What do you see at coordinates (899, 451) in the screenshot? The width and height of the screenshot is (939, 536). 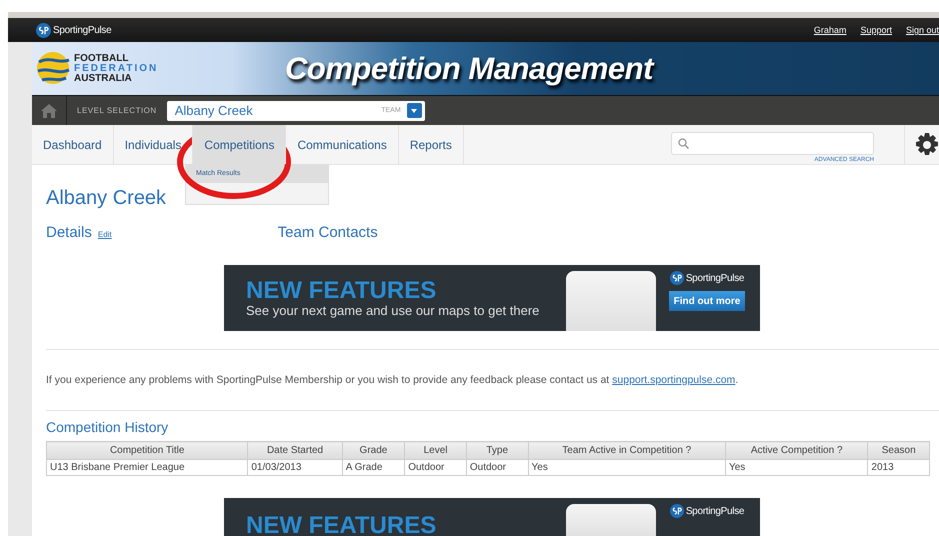 I see `column-header: Season` at bounding box center [899, 451].